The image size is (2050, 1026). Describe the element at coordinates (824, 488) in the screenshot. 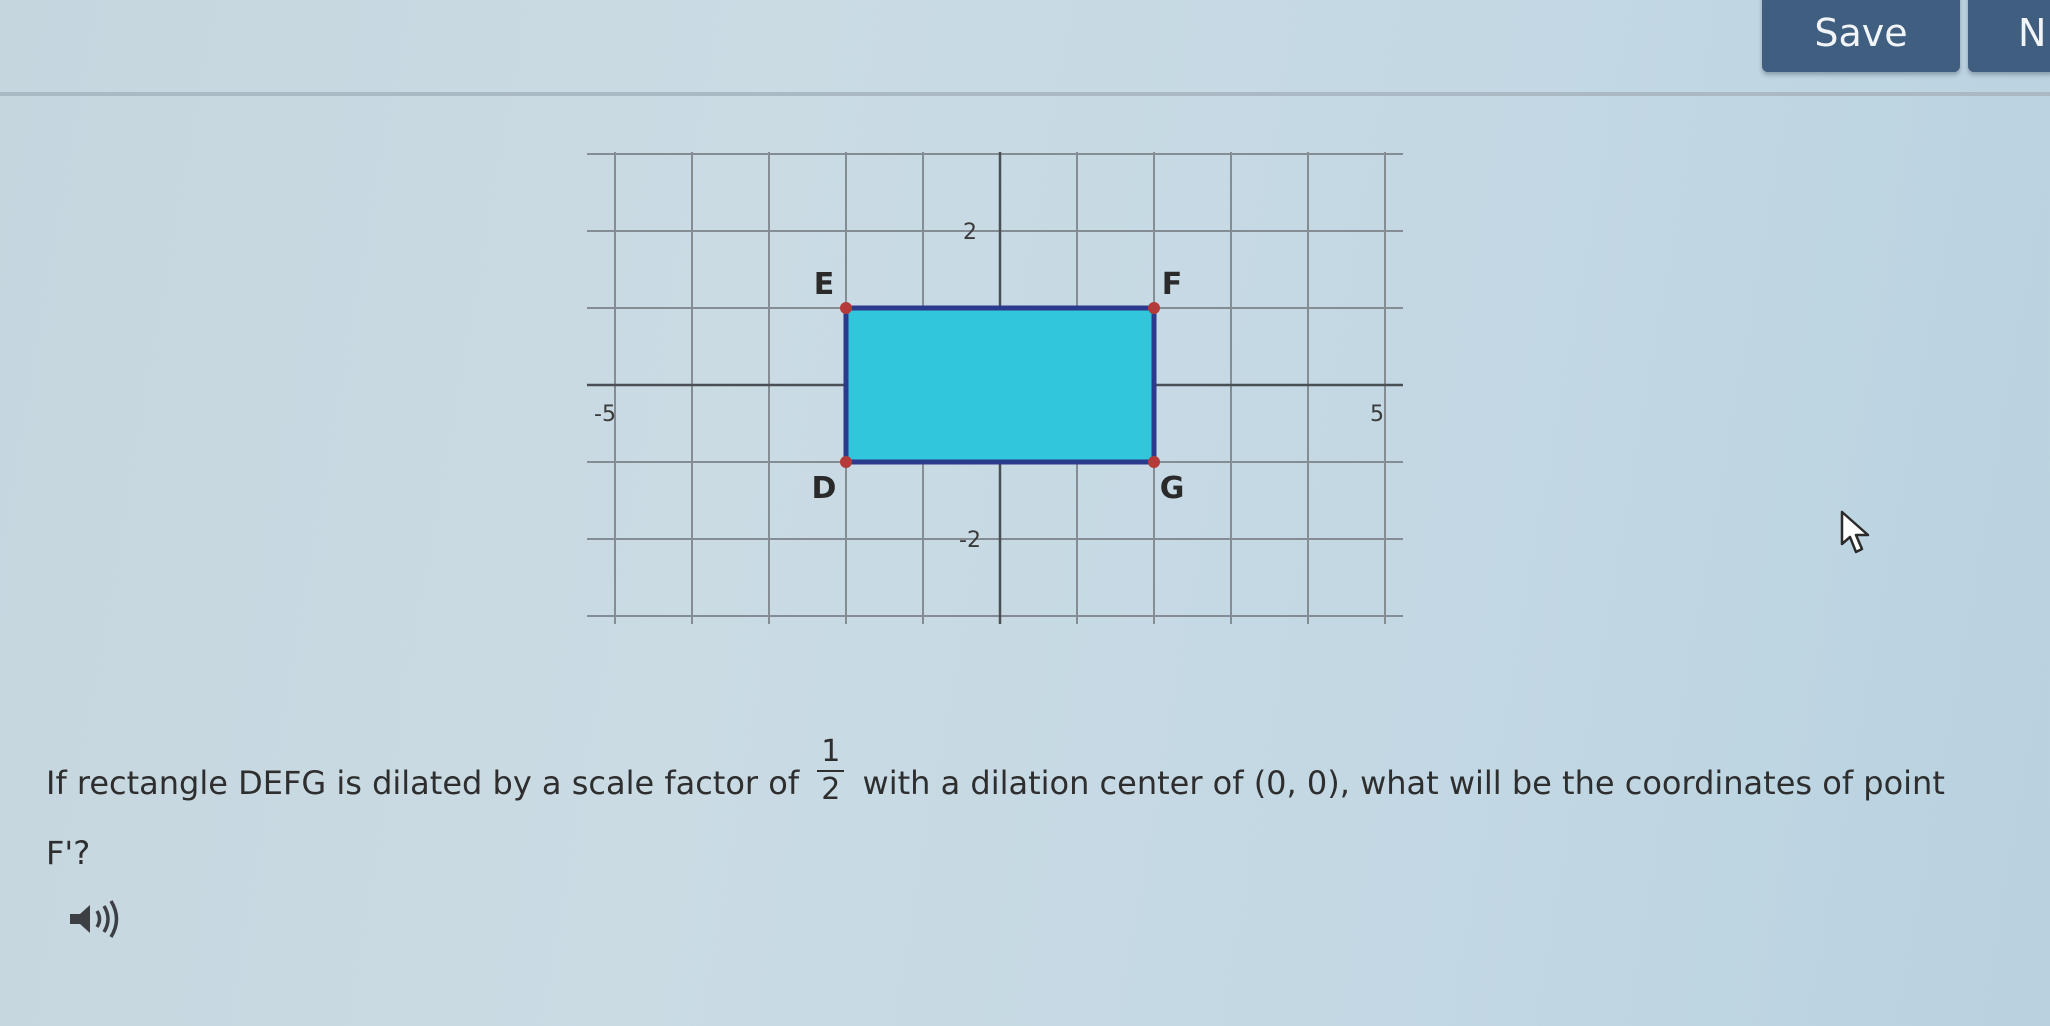

I see `vertex-label-d: D` at that location.